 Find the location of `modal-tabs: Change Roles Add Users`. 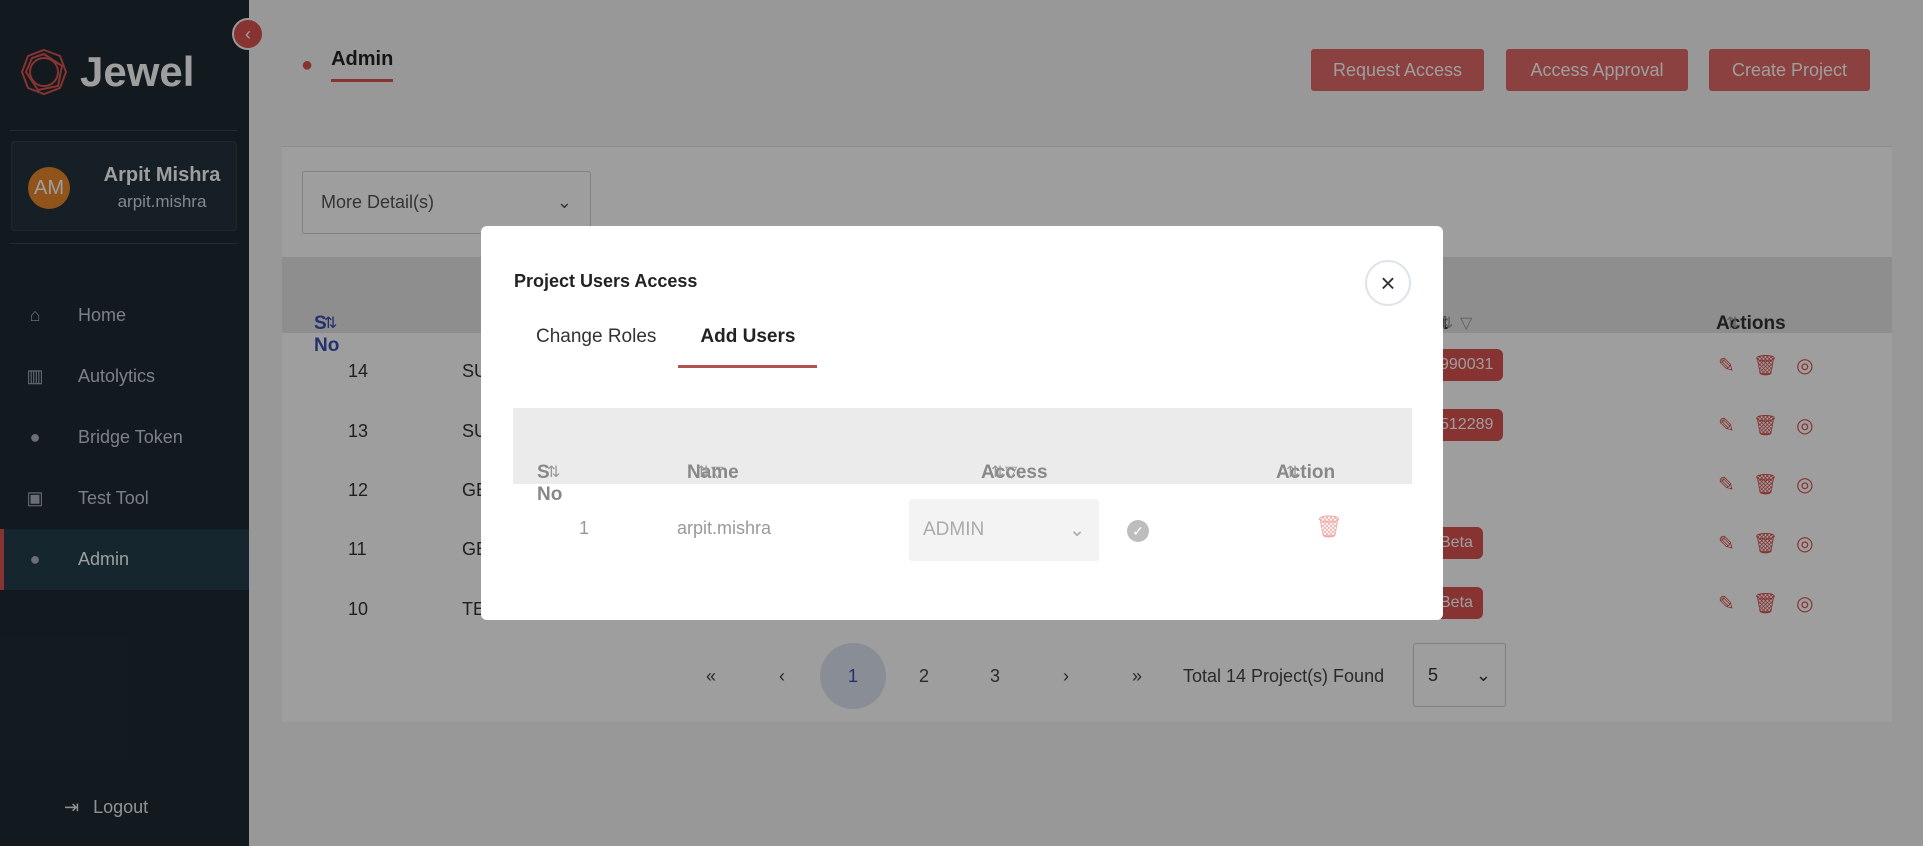

modal-tabs: Change Roles Add Users is located at coordinates (666, 347).